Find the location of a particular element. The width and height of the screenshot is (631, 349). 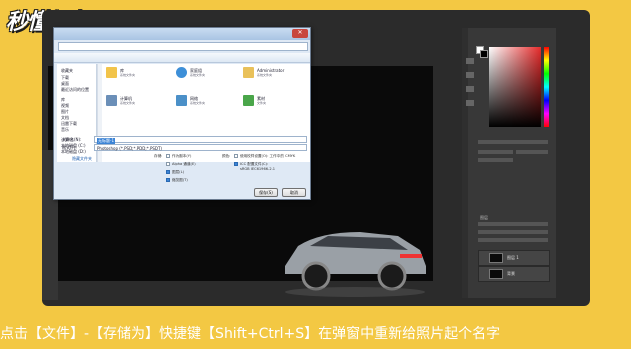

network-icon is located at coordinates (181, 100).